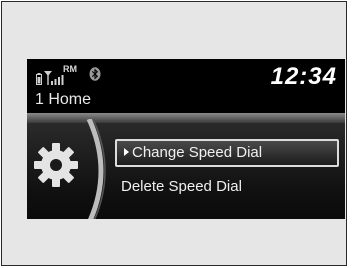  Describe the element at coordinates (95, 76) in the screenshot. I see `bluetooth-icon` at that location.